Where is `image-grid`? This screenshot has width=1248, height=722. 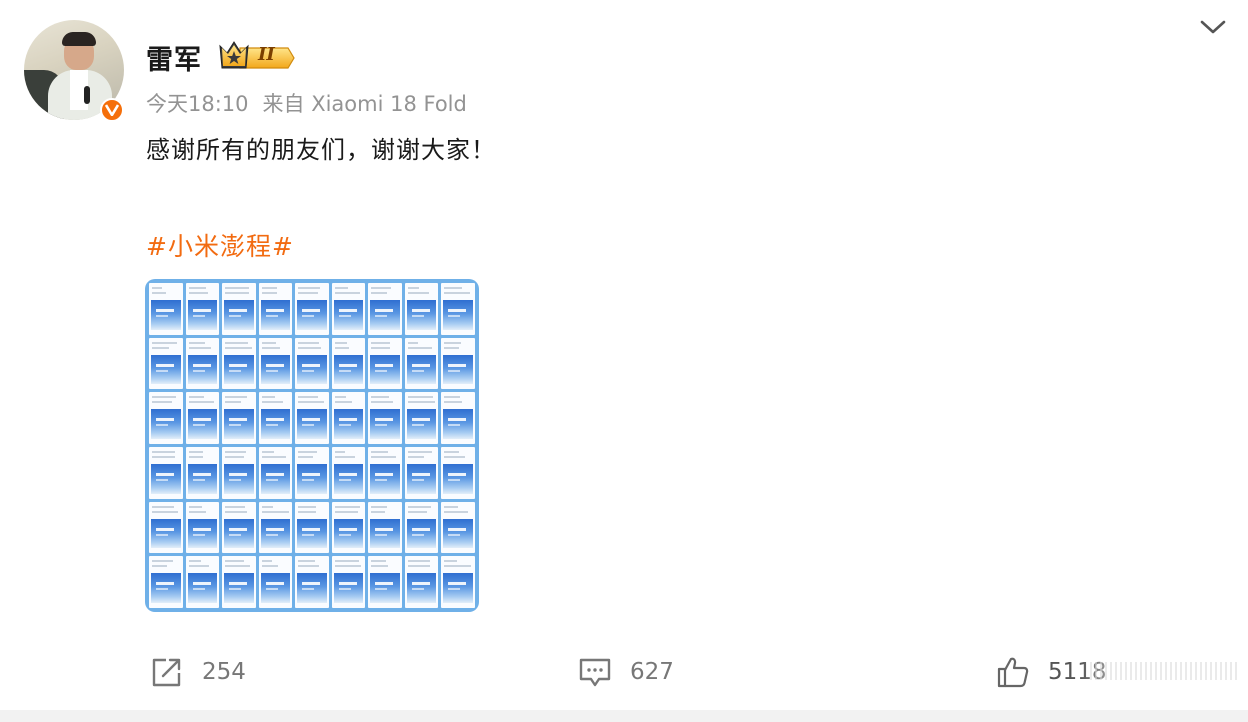 image-grid is located at coordinates (312, 445).